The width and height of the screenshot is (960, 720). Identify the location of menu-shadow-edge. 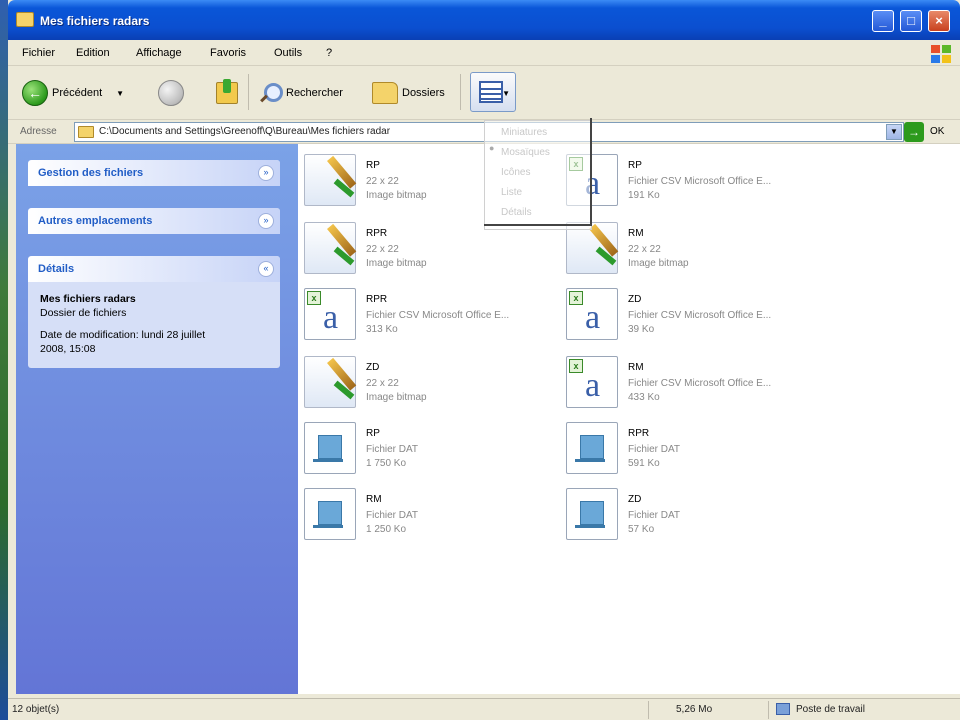
(538, 225).